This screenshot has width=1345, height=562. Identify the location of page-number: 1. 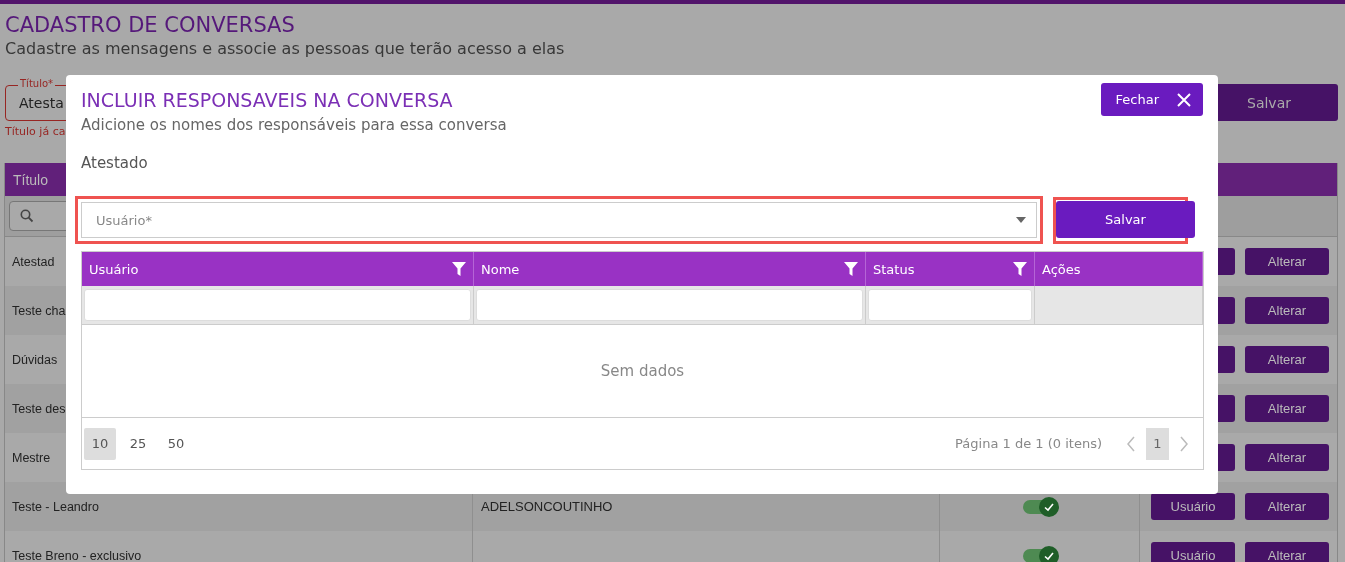
(1157, 443).